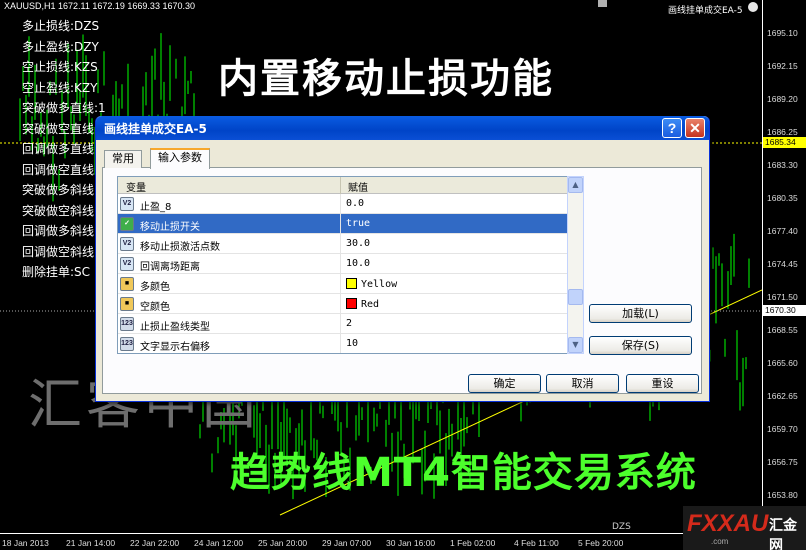 The width and height of the screenshot is (806, 550). What do you see at coordinates (582, 383) in the screenshot?
I see `cancel-button: 取消` at bounding box center [582, 383].